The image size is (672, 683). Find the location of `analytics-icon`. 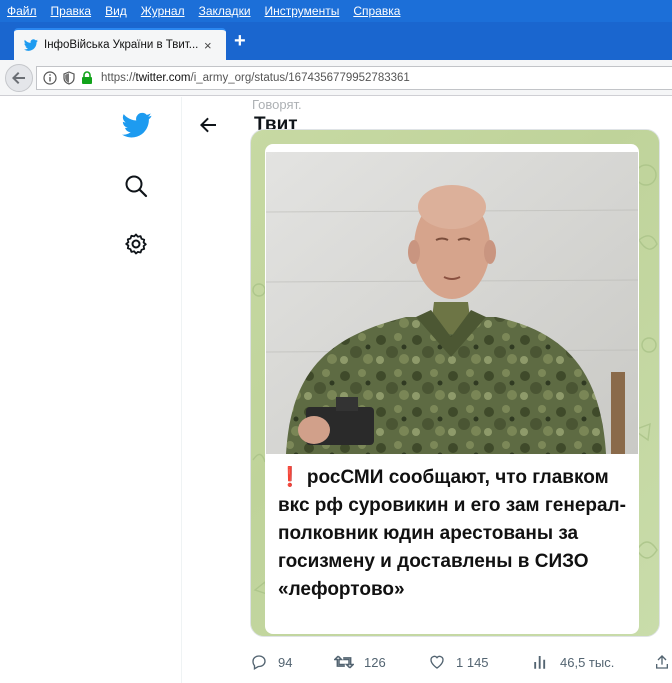

analytics-icon is located at coordinates (540, 662).